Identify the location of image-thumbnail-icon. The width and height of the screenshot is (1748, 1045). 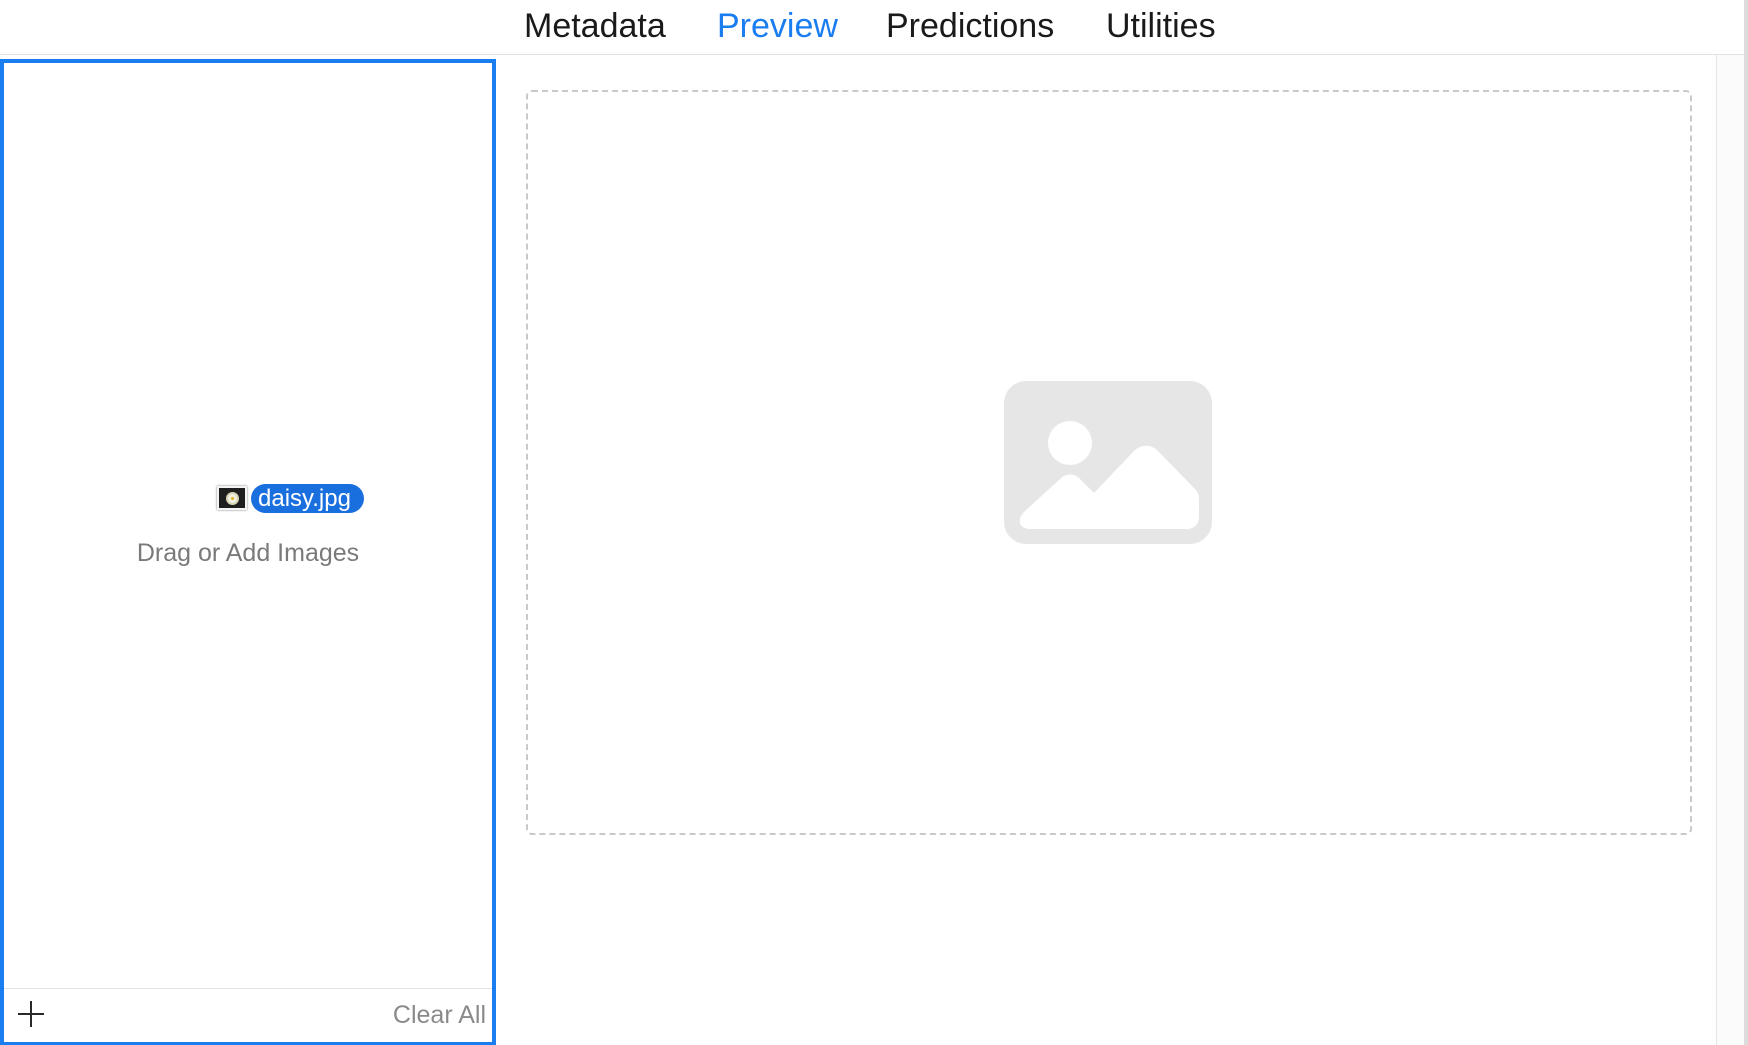
(232, 498).